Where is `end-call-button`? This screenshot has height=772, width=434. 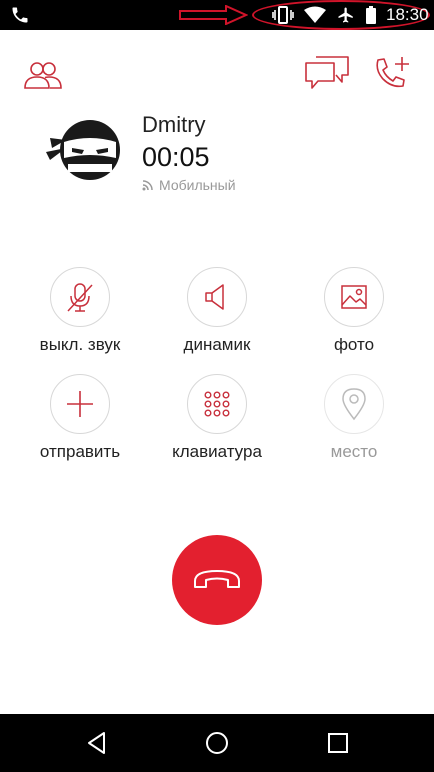
end-call-button is located at coordinates (217, 580).